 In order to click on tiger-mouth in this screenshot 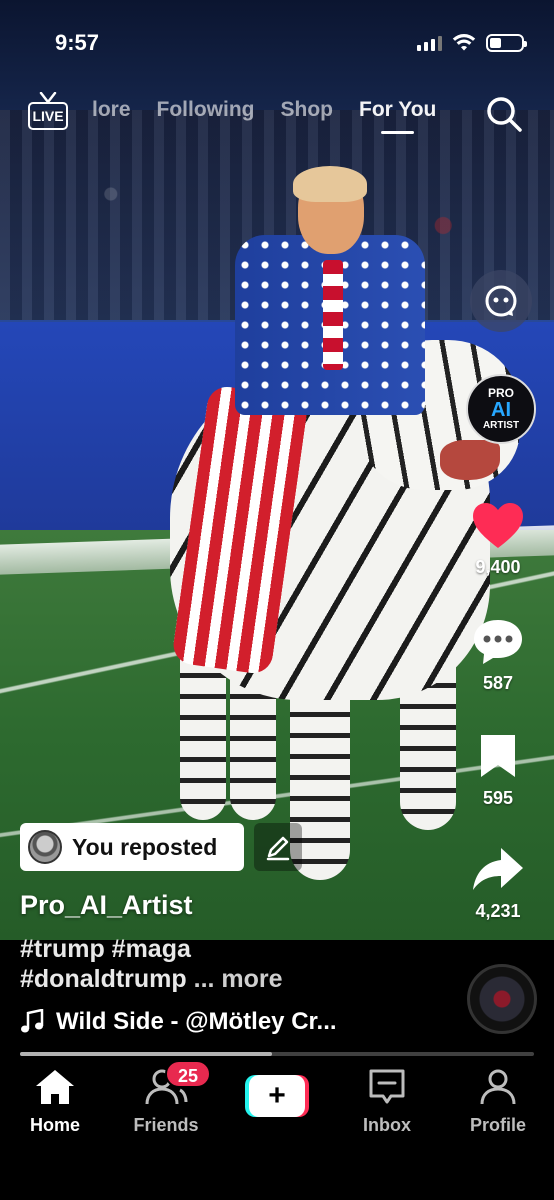, I will do `click(470, 460)`.